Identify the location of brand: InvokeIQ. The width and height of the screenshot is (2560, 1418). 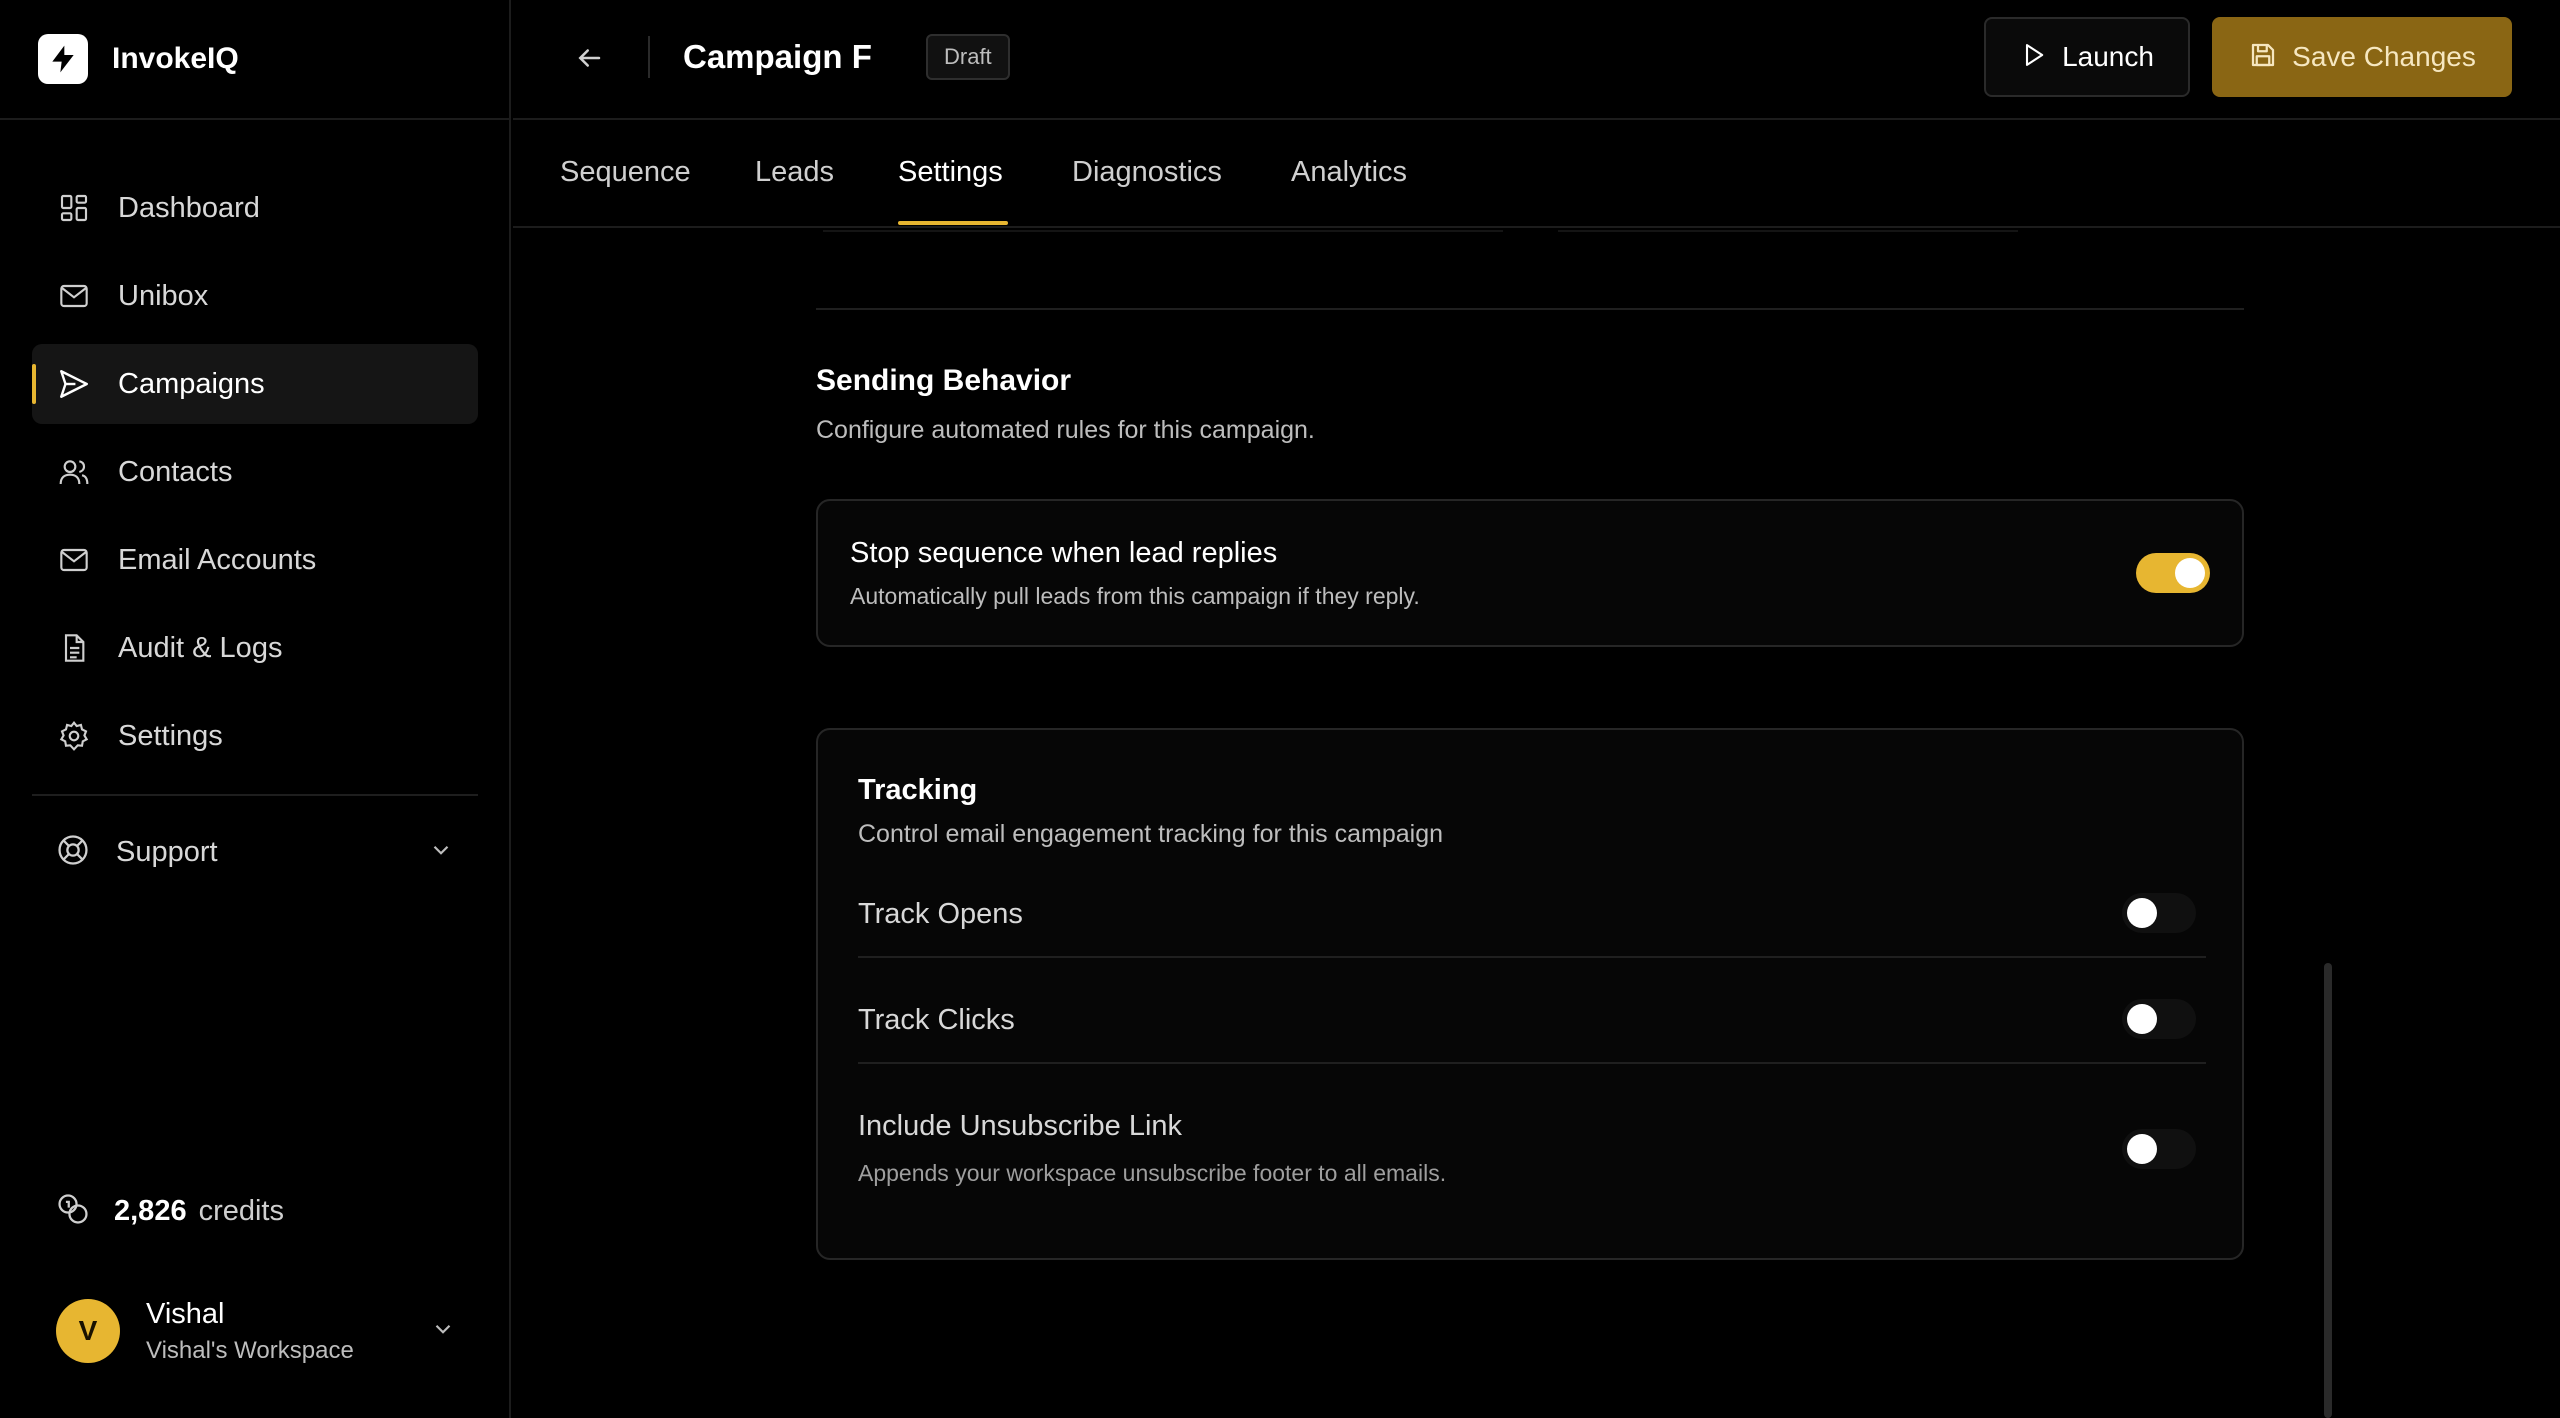
(254, 60).